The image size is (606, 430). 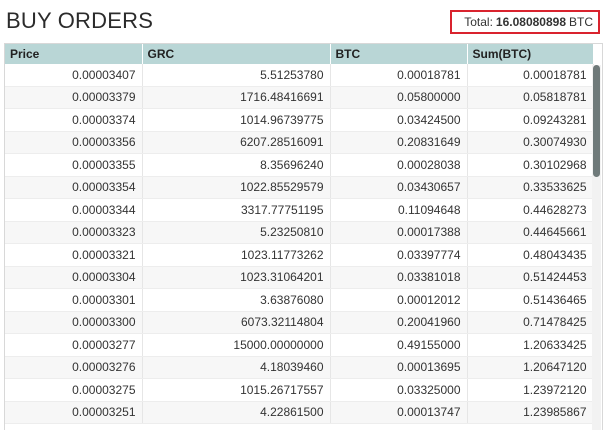 I want to click on grc-cell: 1015.26717557, so click(x=236, y=390).